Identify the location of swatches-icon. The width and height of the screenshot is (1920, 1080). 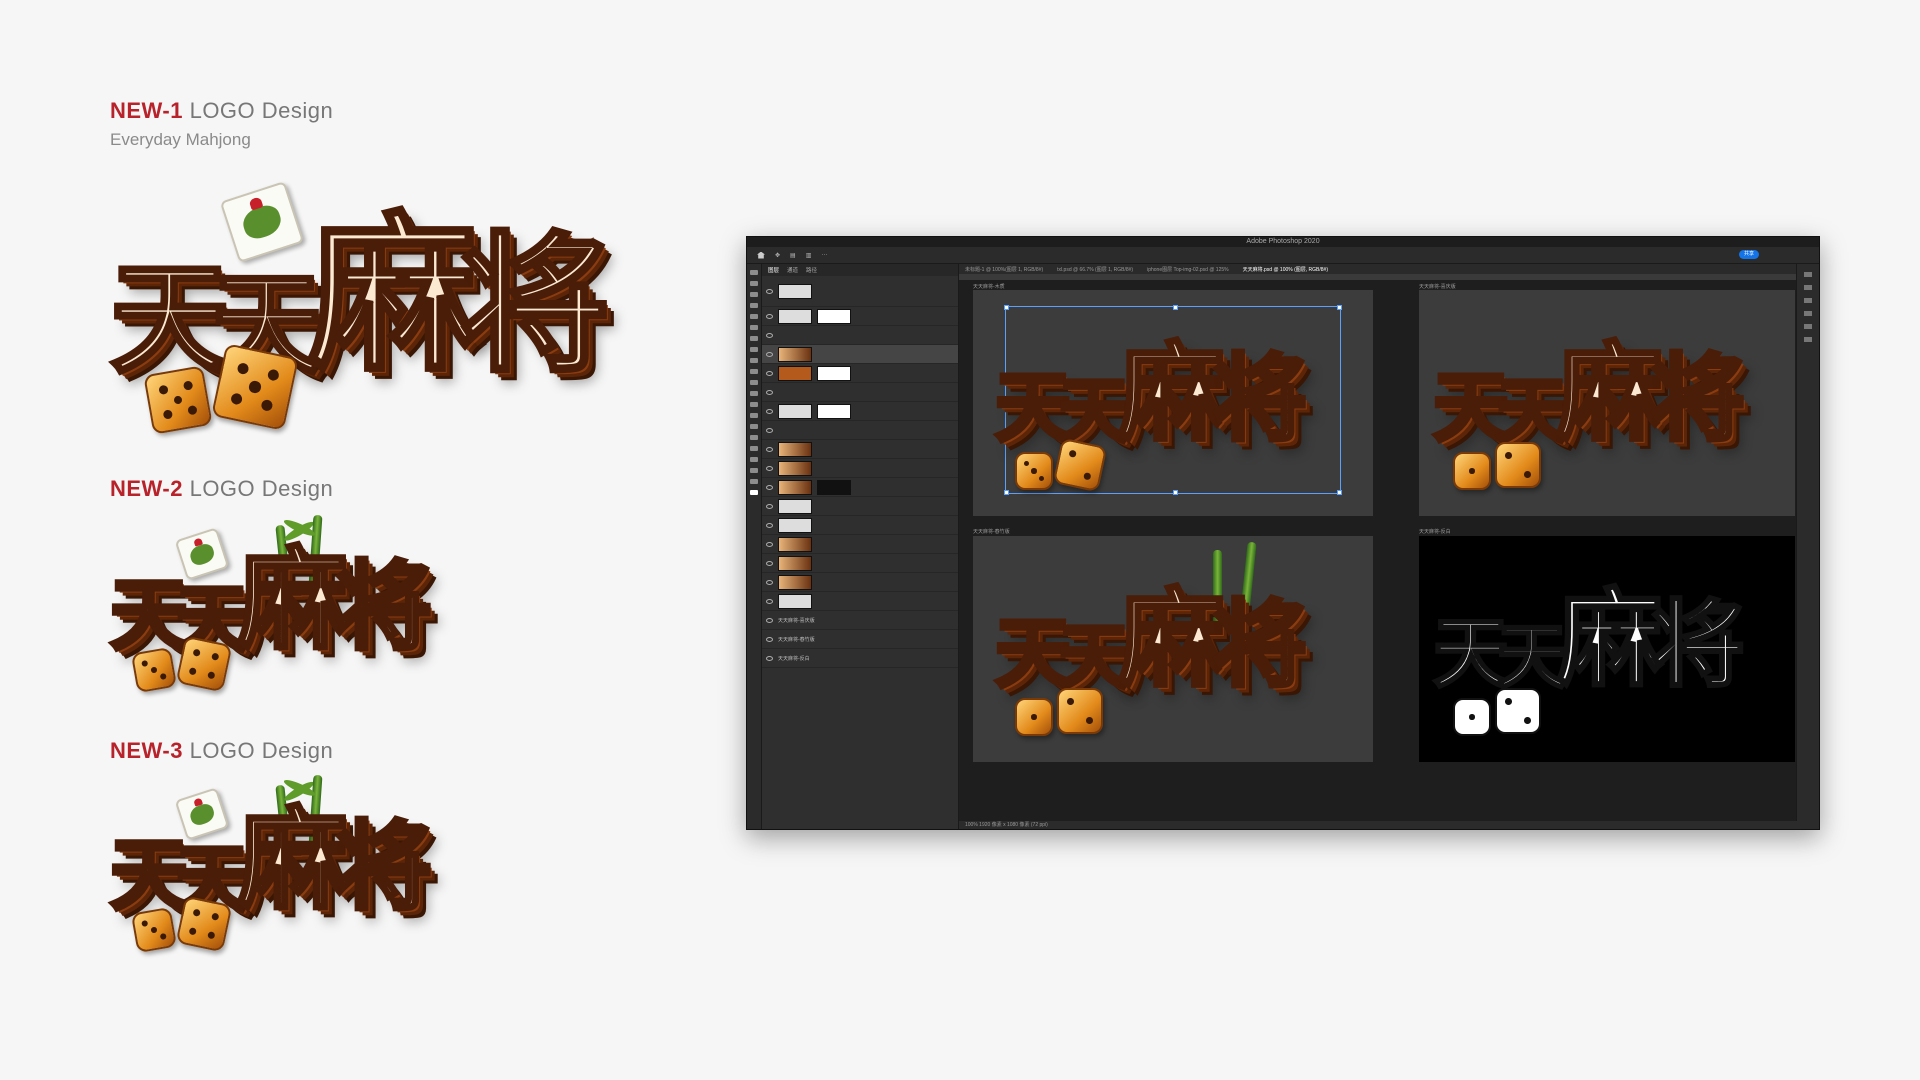
(1808, 326).